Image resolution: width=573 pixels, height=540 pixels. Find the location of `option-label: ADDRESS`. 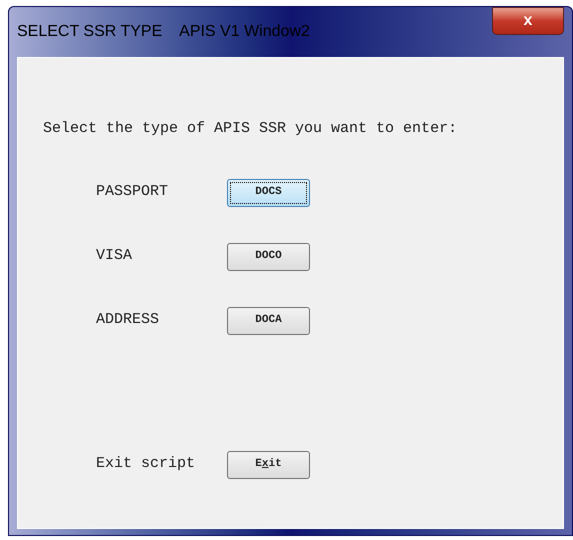

option-label: ADDRESS is located at coordinates (128, 320).